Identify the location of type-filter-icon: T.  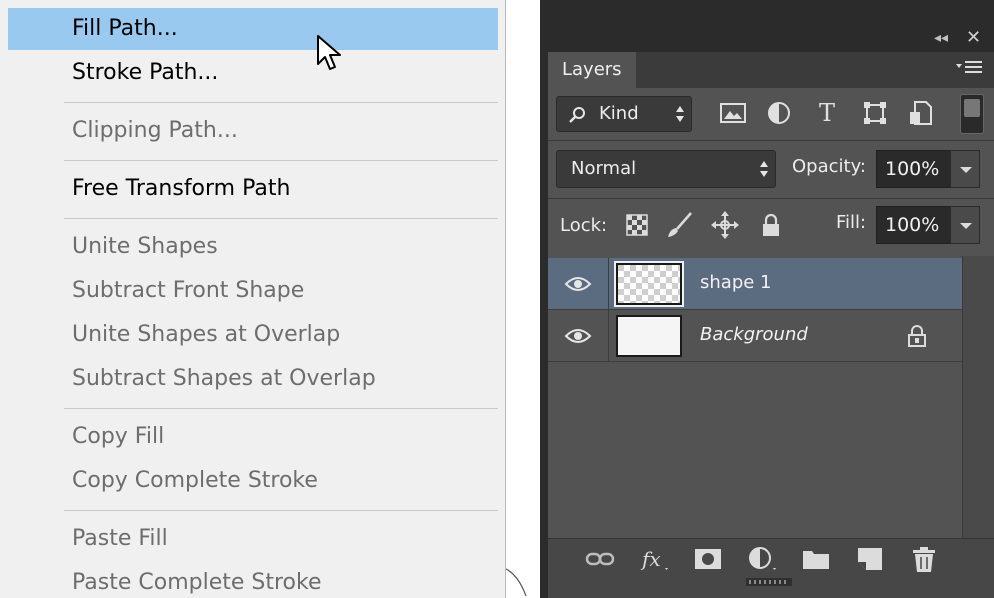
(827, 113).